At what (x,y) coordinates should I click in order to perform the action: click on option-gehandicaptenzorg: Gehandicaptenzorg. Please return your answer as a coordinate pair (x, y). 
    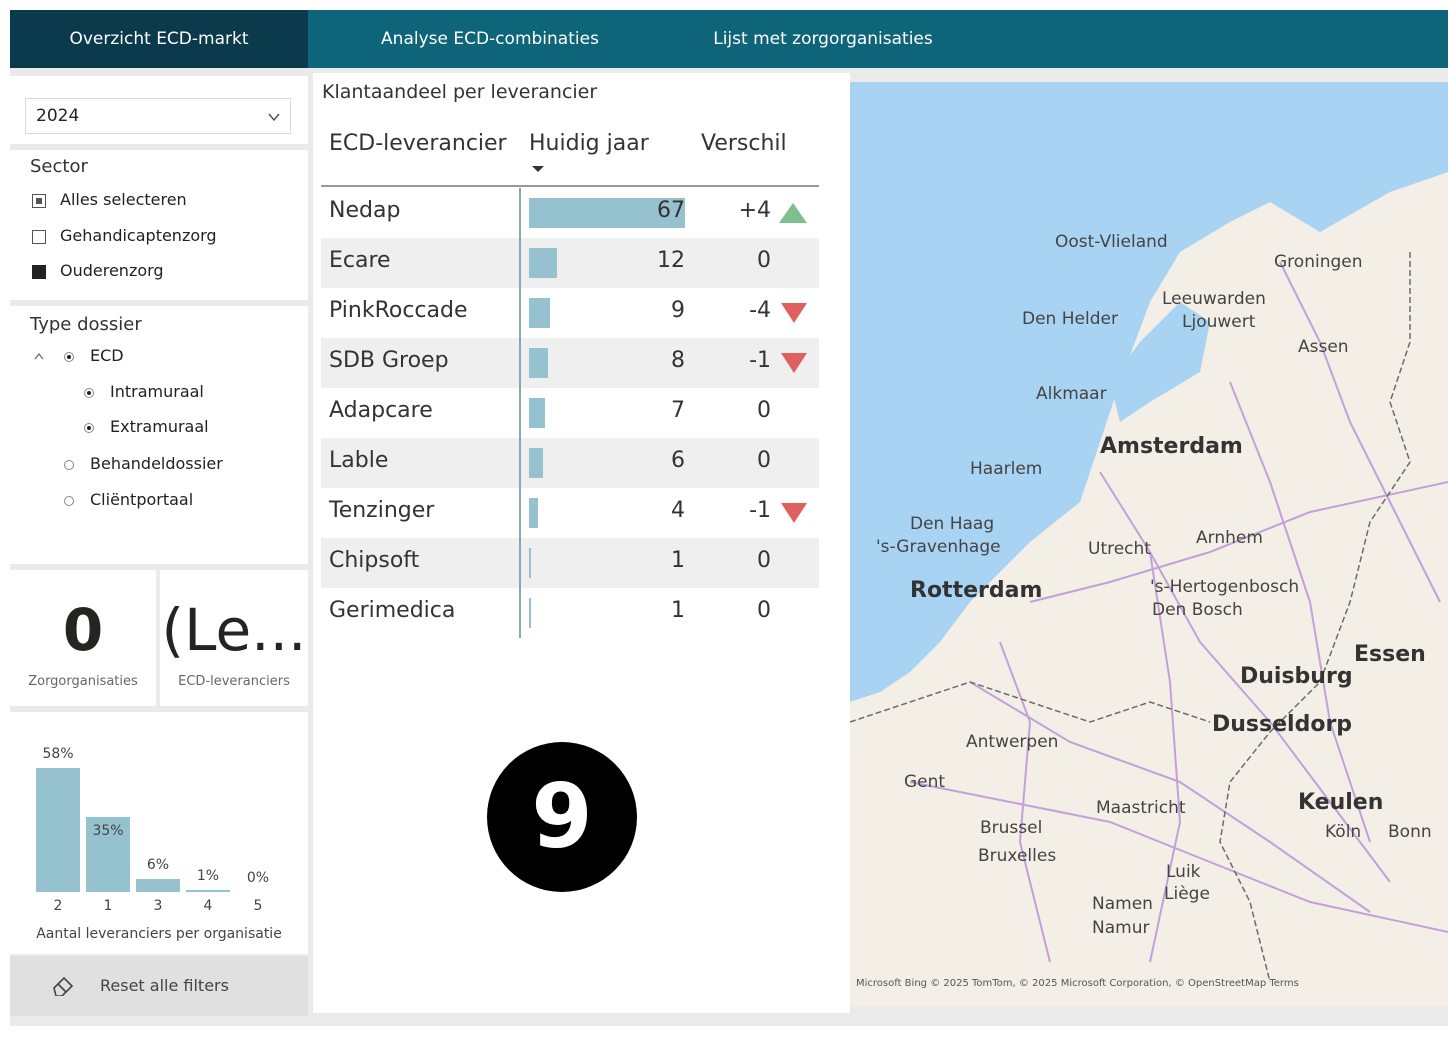
    Looking at the image, I should click on (138, 235).